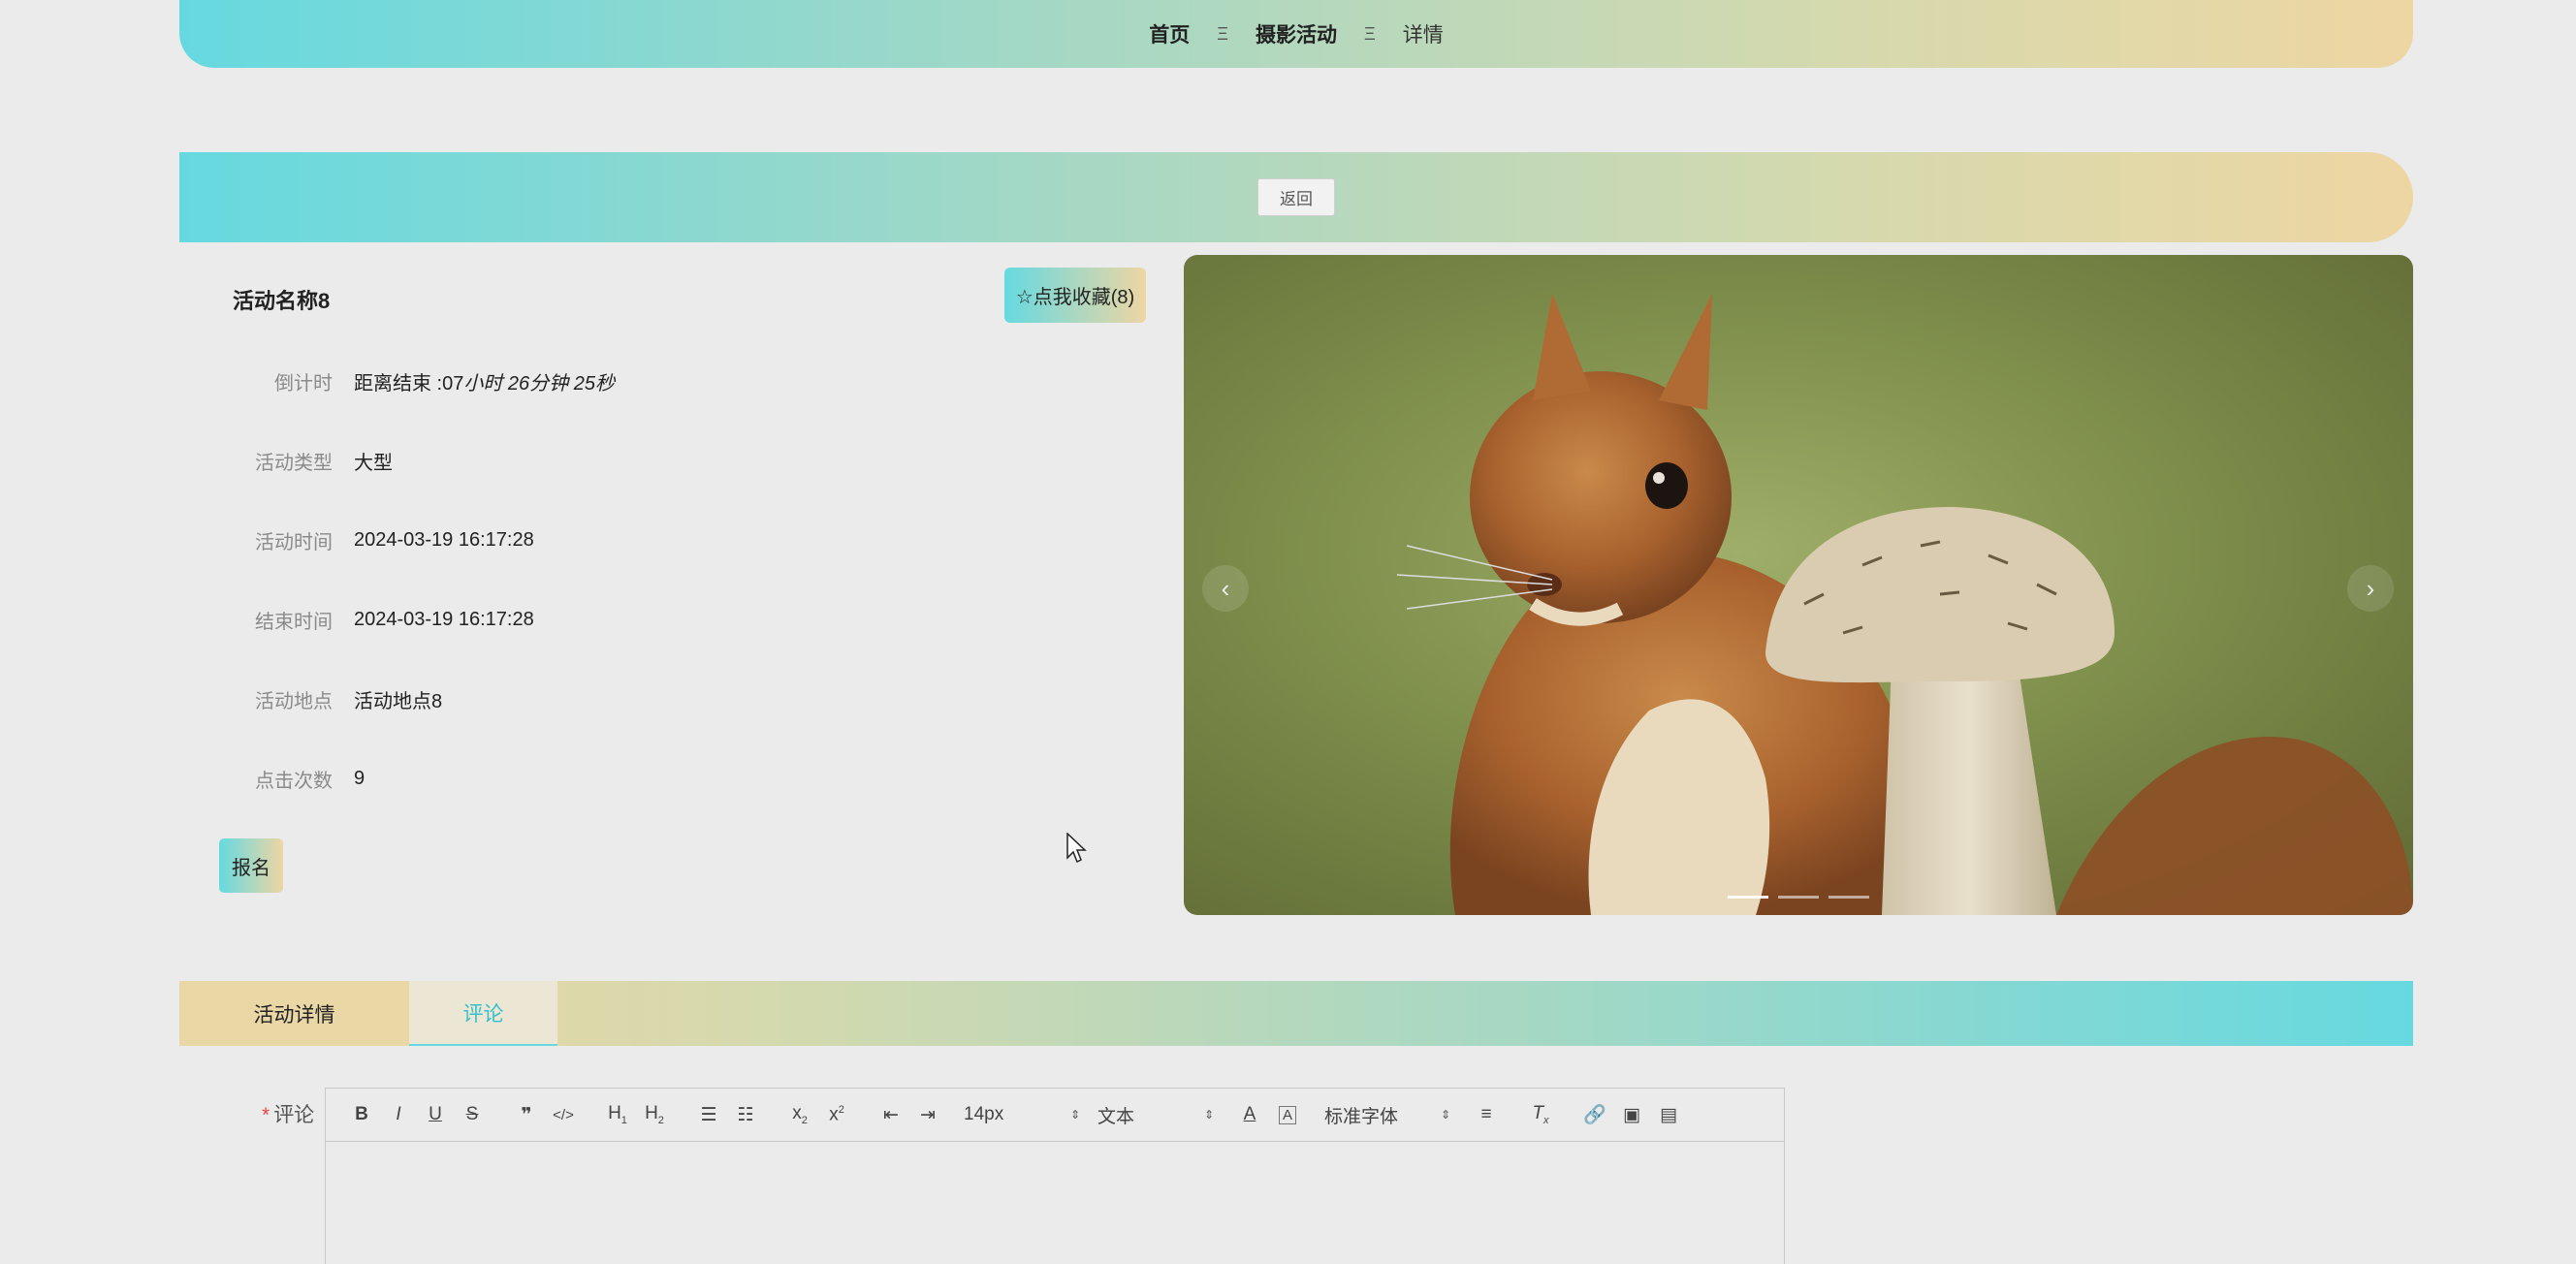 Image resolution: width=2576 pixels, height=1264 pixels. What do you see at coordinates (1075, 295) in the screenshot?
I see `favorite-button: ☆点我收藏(8)` at bounding box center [1075, 295].